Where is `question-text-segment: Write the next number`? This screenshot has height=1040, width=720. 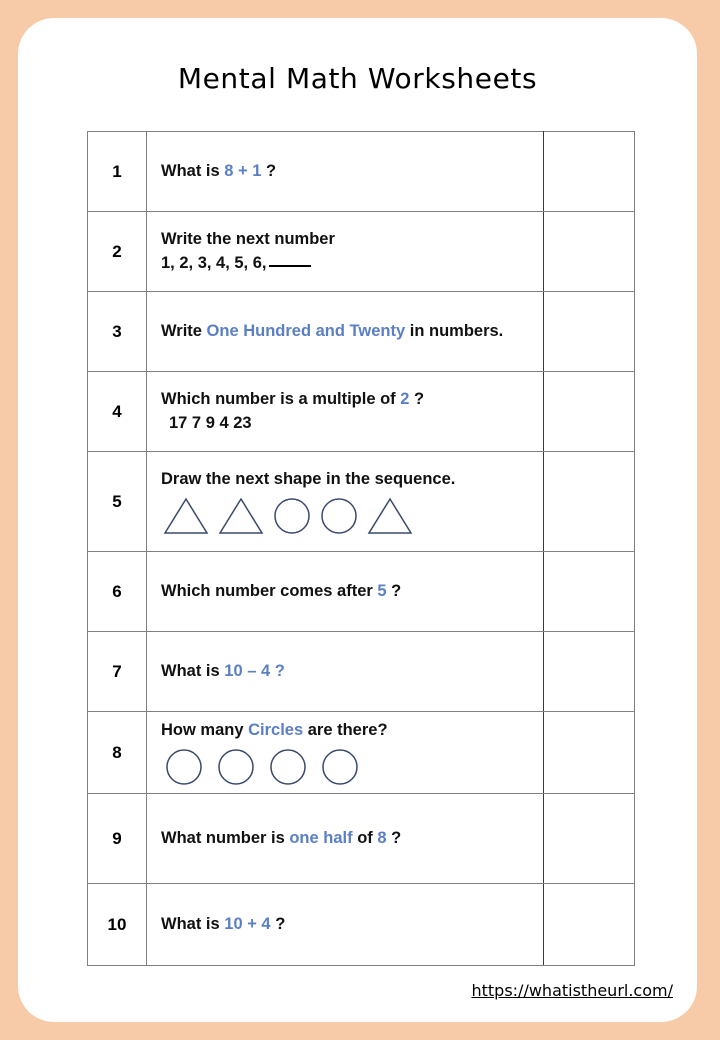 question-text-segment: Write the next number is located at coordinates (248, 239).